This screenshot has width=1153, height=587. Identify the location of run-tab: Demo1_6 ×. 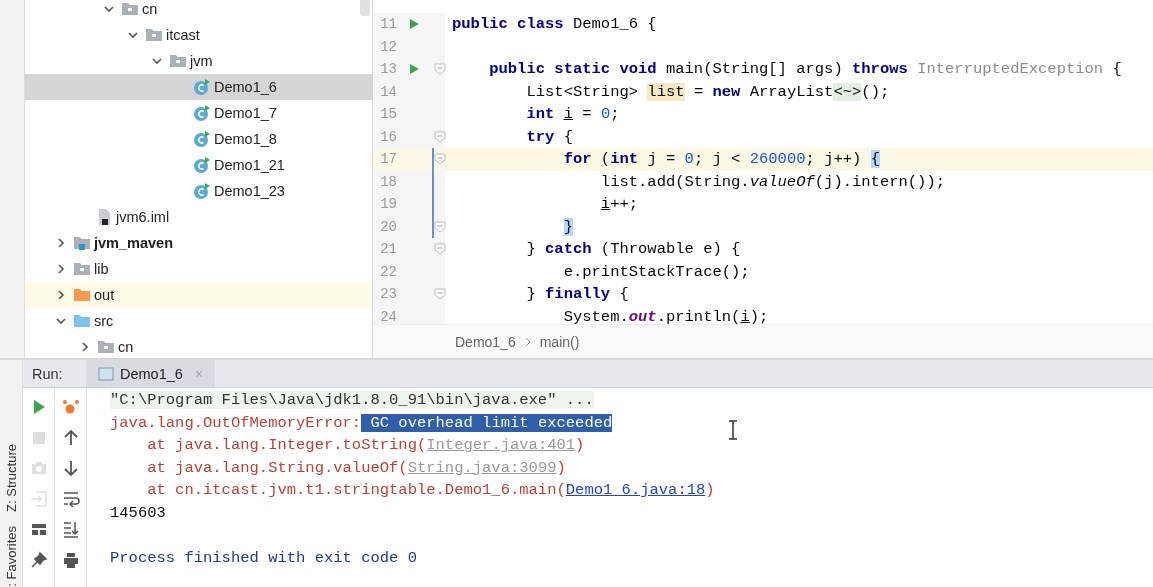
(151, 373).